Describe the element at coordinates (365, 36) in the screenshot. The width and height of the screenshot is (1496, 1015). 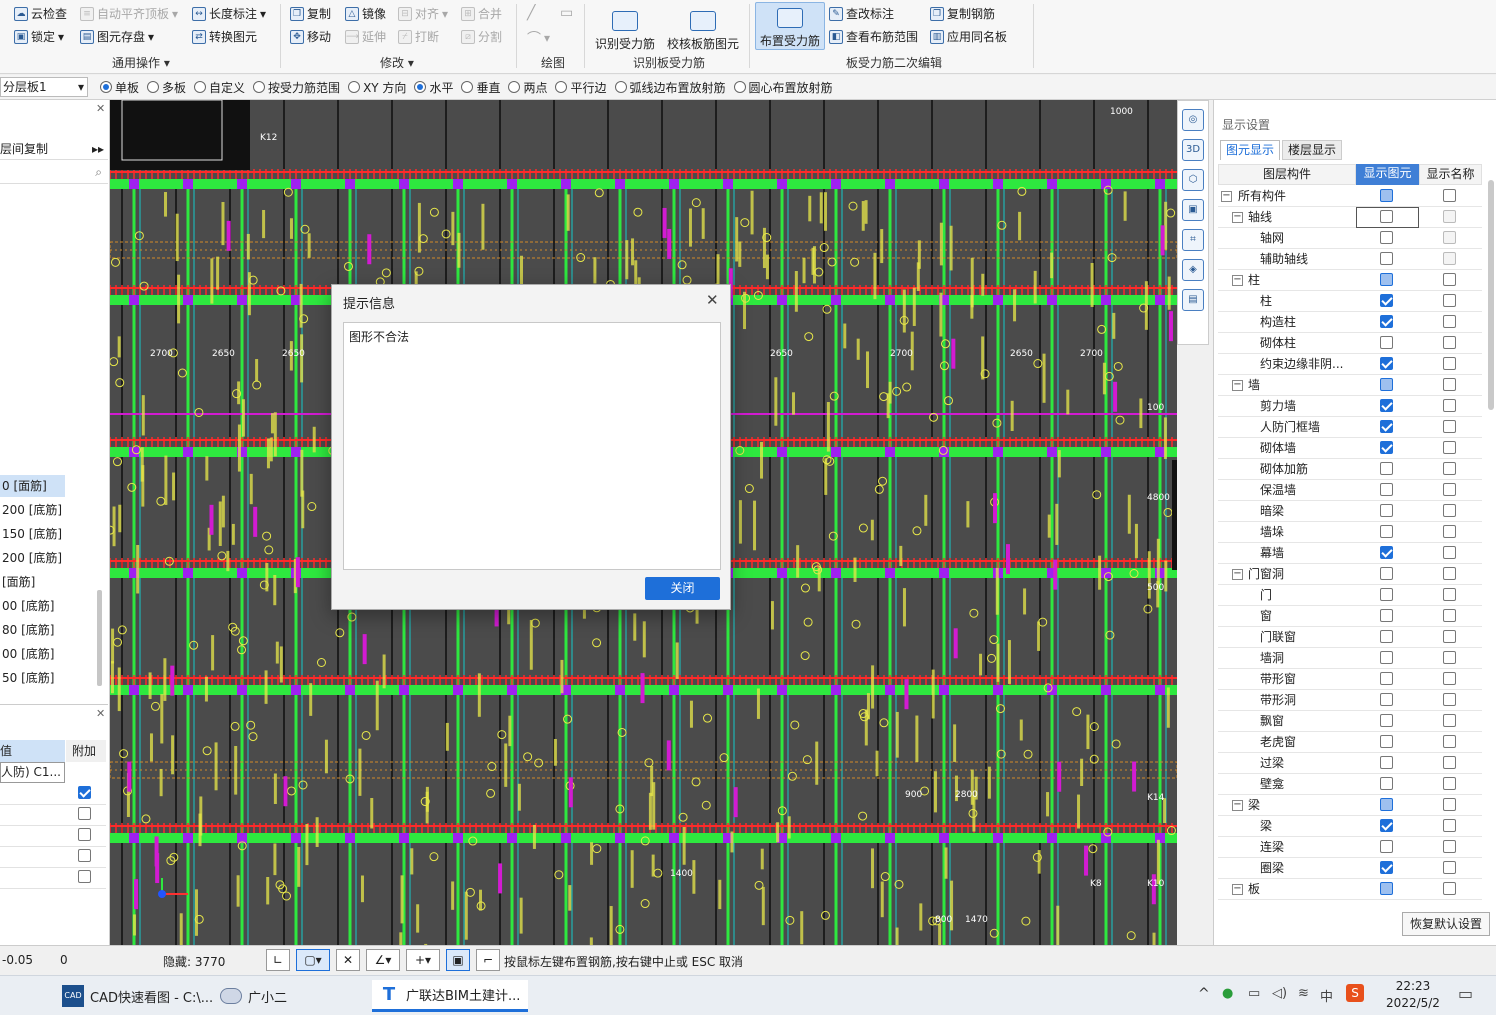
I see `extend-button: ⟶ 延伸` at that location.